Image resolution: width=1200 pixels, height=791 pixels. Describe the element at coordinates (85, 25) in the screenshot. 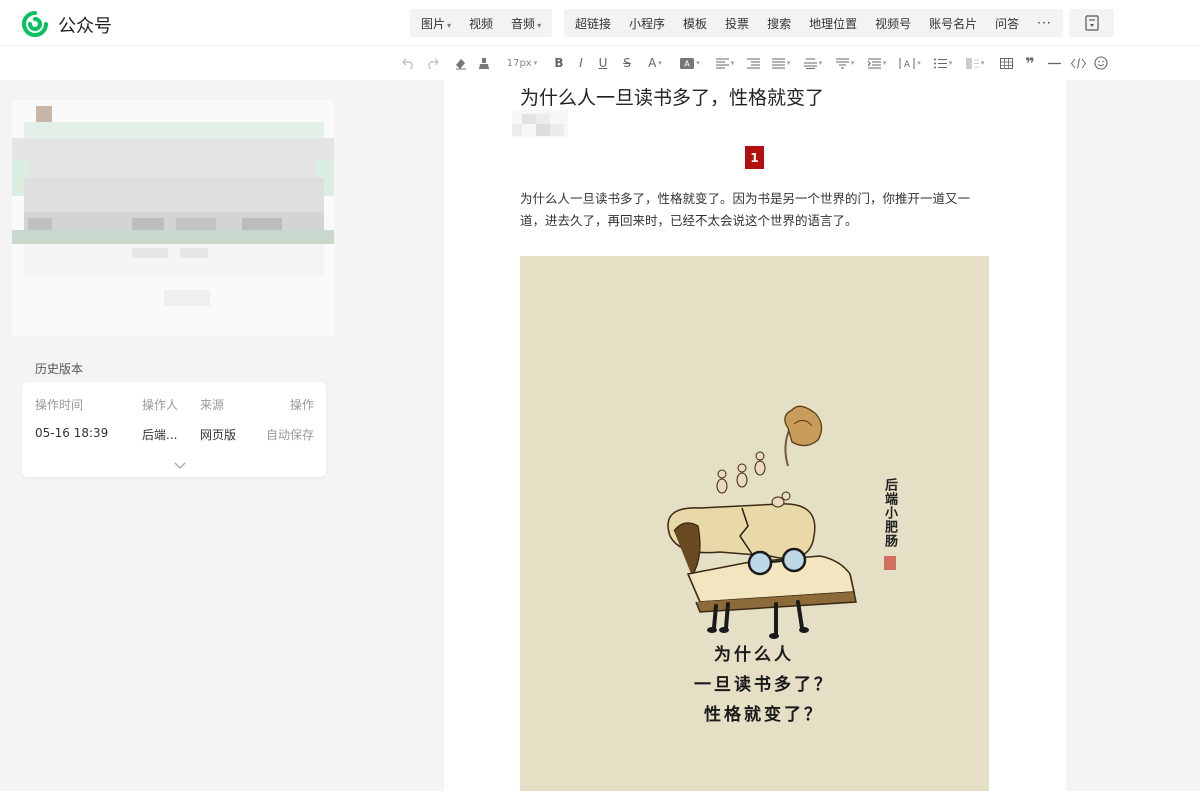

I see `app-name: 公众号` at that location.